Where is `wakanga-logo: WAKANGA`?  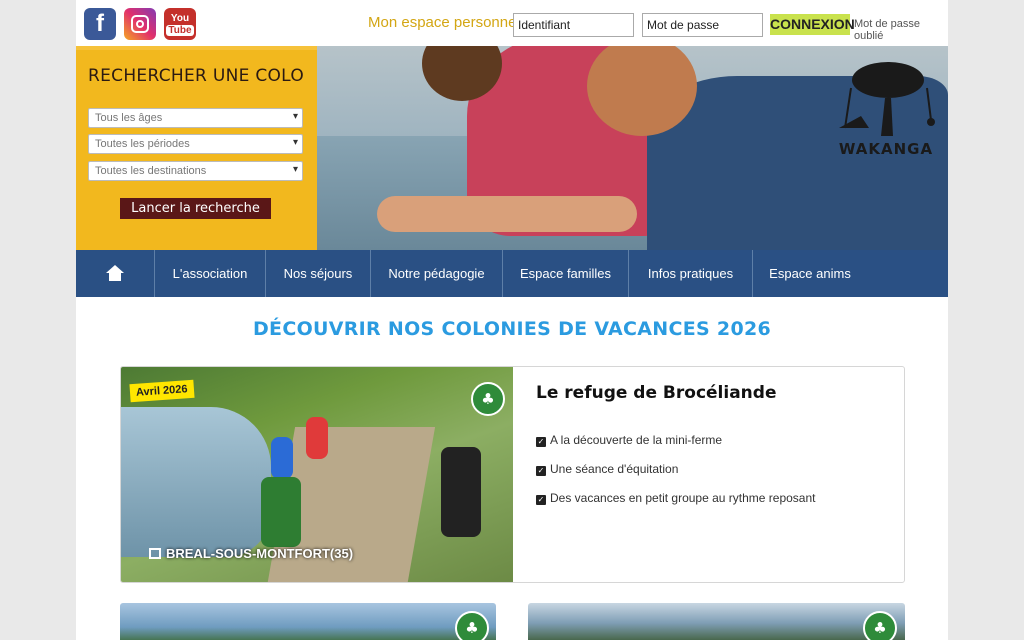
wakanga-logo: WAKANGA is located at coordinates (886, 108).